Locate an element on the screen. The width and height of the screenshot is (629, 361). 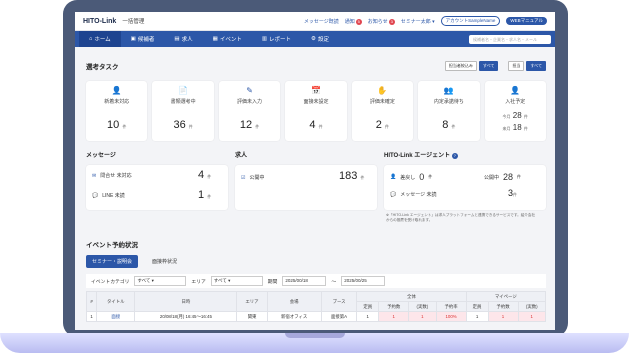
agent-unread: 💬 メッセージ 未読 is located at coordinates (413, 195).